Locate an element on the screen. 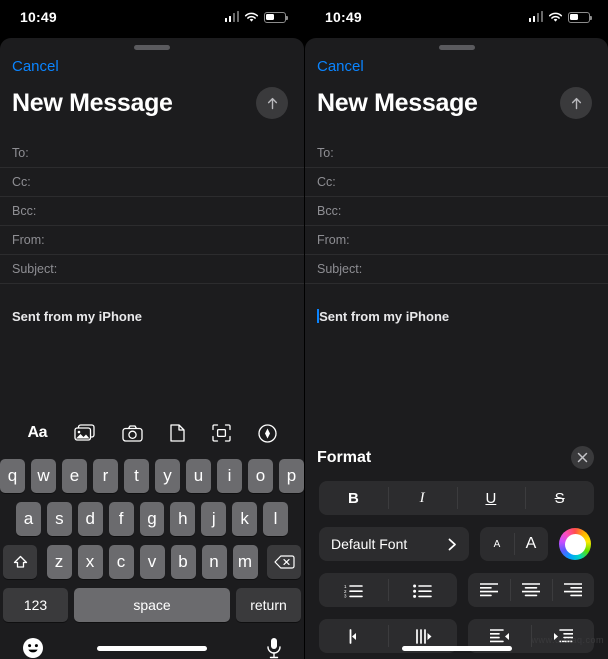  key-z: z is located at coordinates (59, 562).